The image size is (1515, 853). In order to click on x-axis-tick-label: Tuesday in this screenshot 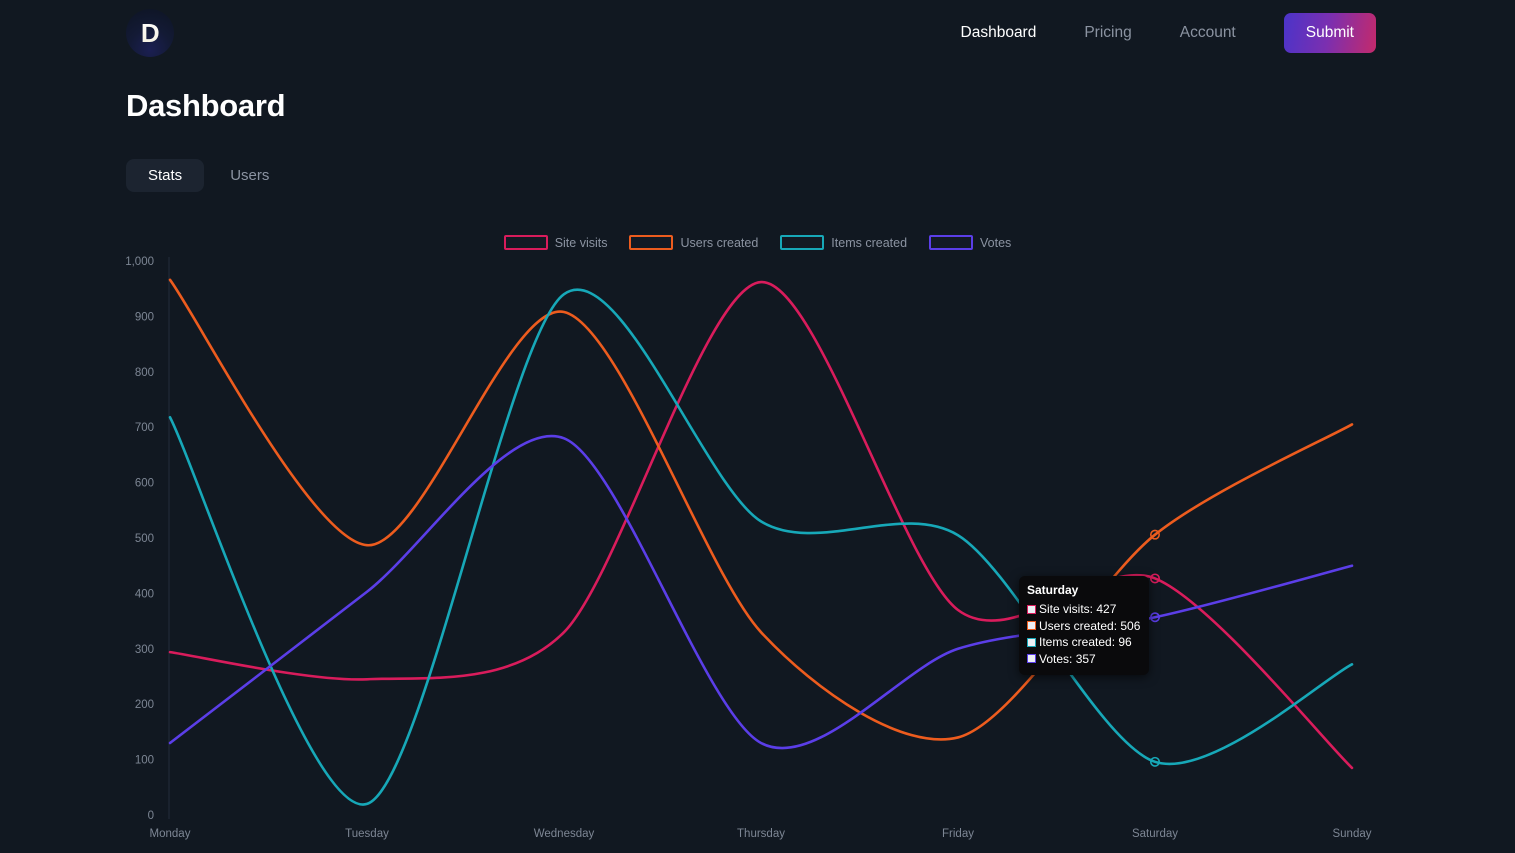, I will do `click(367, 834)`.